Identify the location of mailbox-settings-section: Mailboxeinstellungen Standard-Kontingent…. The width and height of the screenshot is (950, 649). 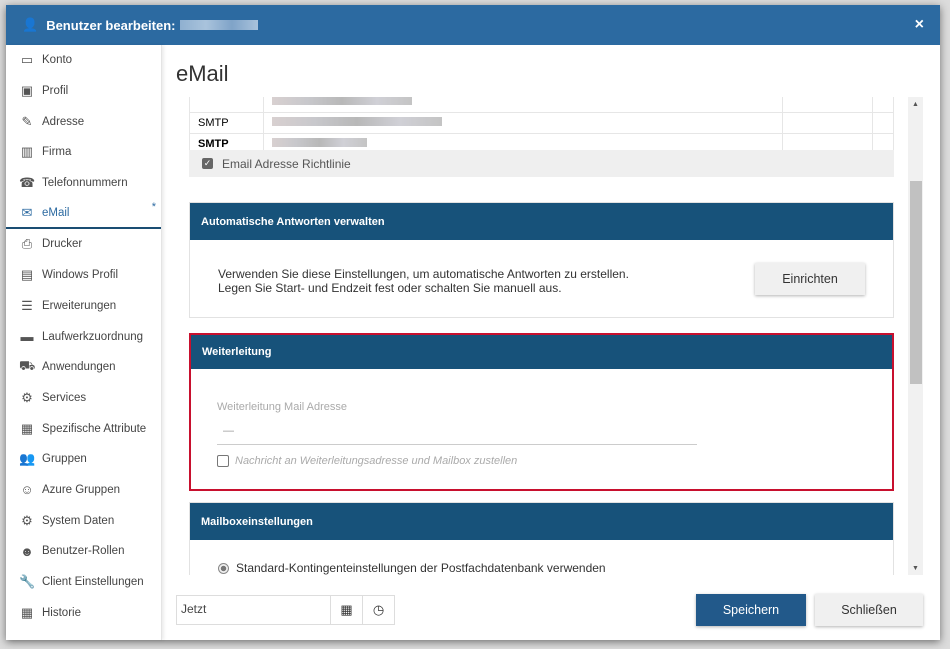
(541, 538).